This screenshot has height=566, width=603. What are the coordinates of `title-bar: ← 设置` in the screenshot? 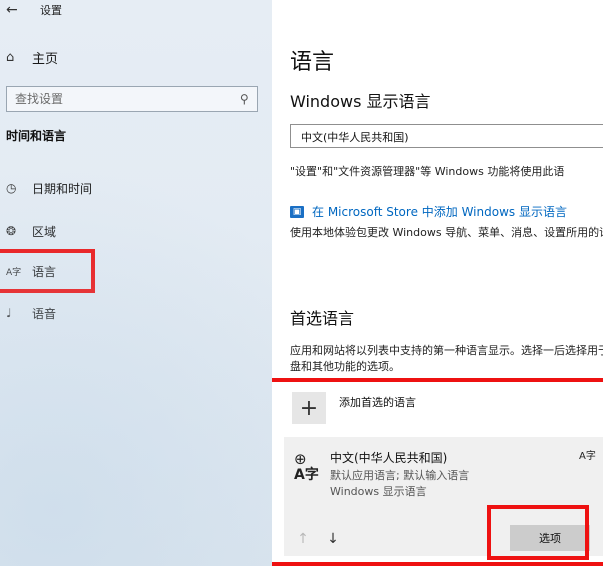 It's located at (34, 10).